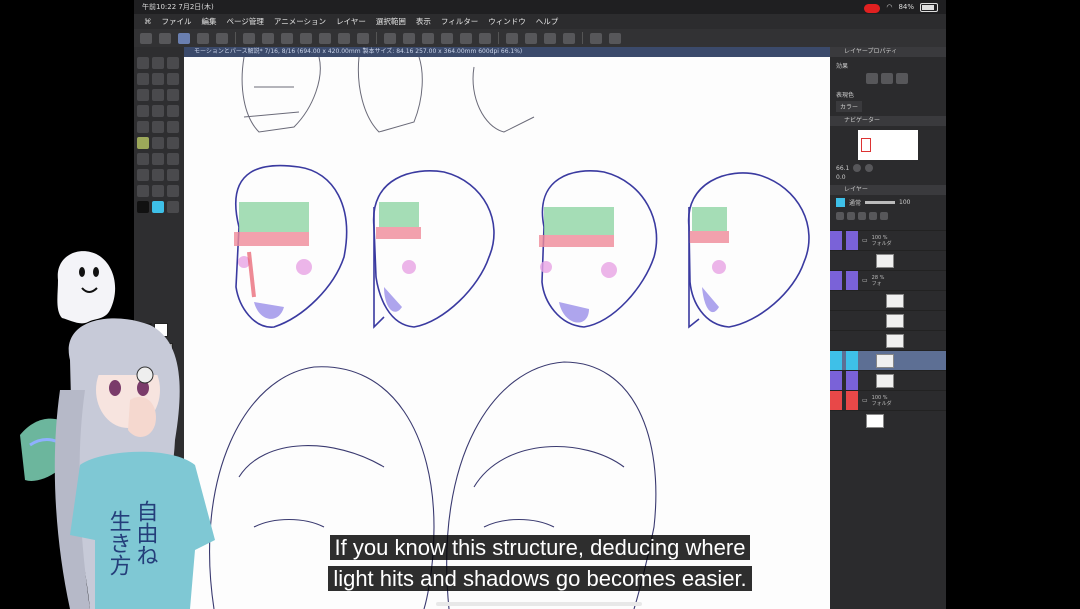 The height and width of the screenshot is (609, 1080). Describe the element at coordinates (550, 38) in the screenshot. I see `rotate-icon` at that location.